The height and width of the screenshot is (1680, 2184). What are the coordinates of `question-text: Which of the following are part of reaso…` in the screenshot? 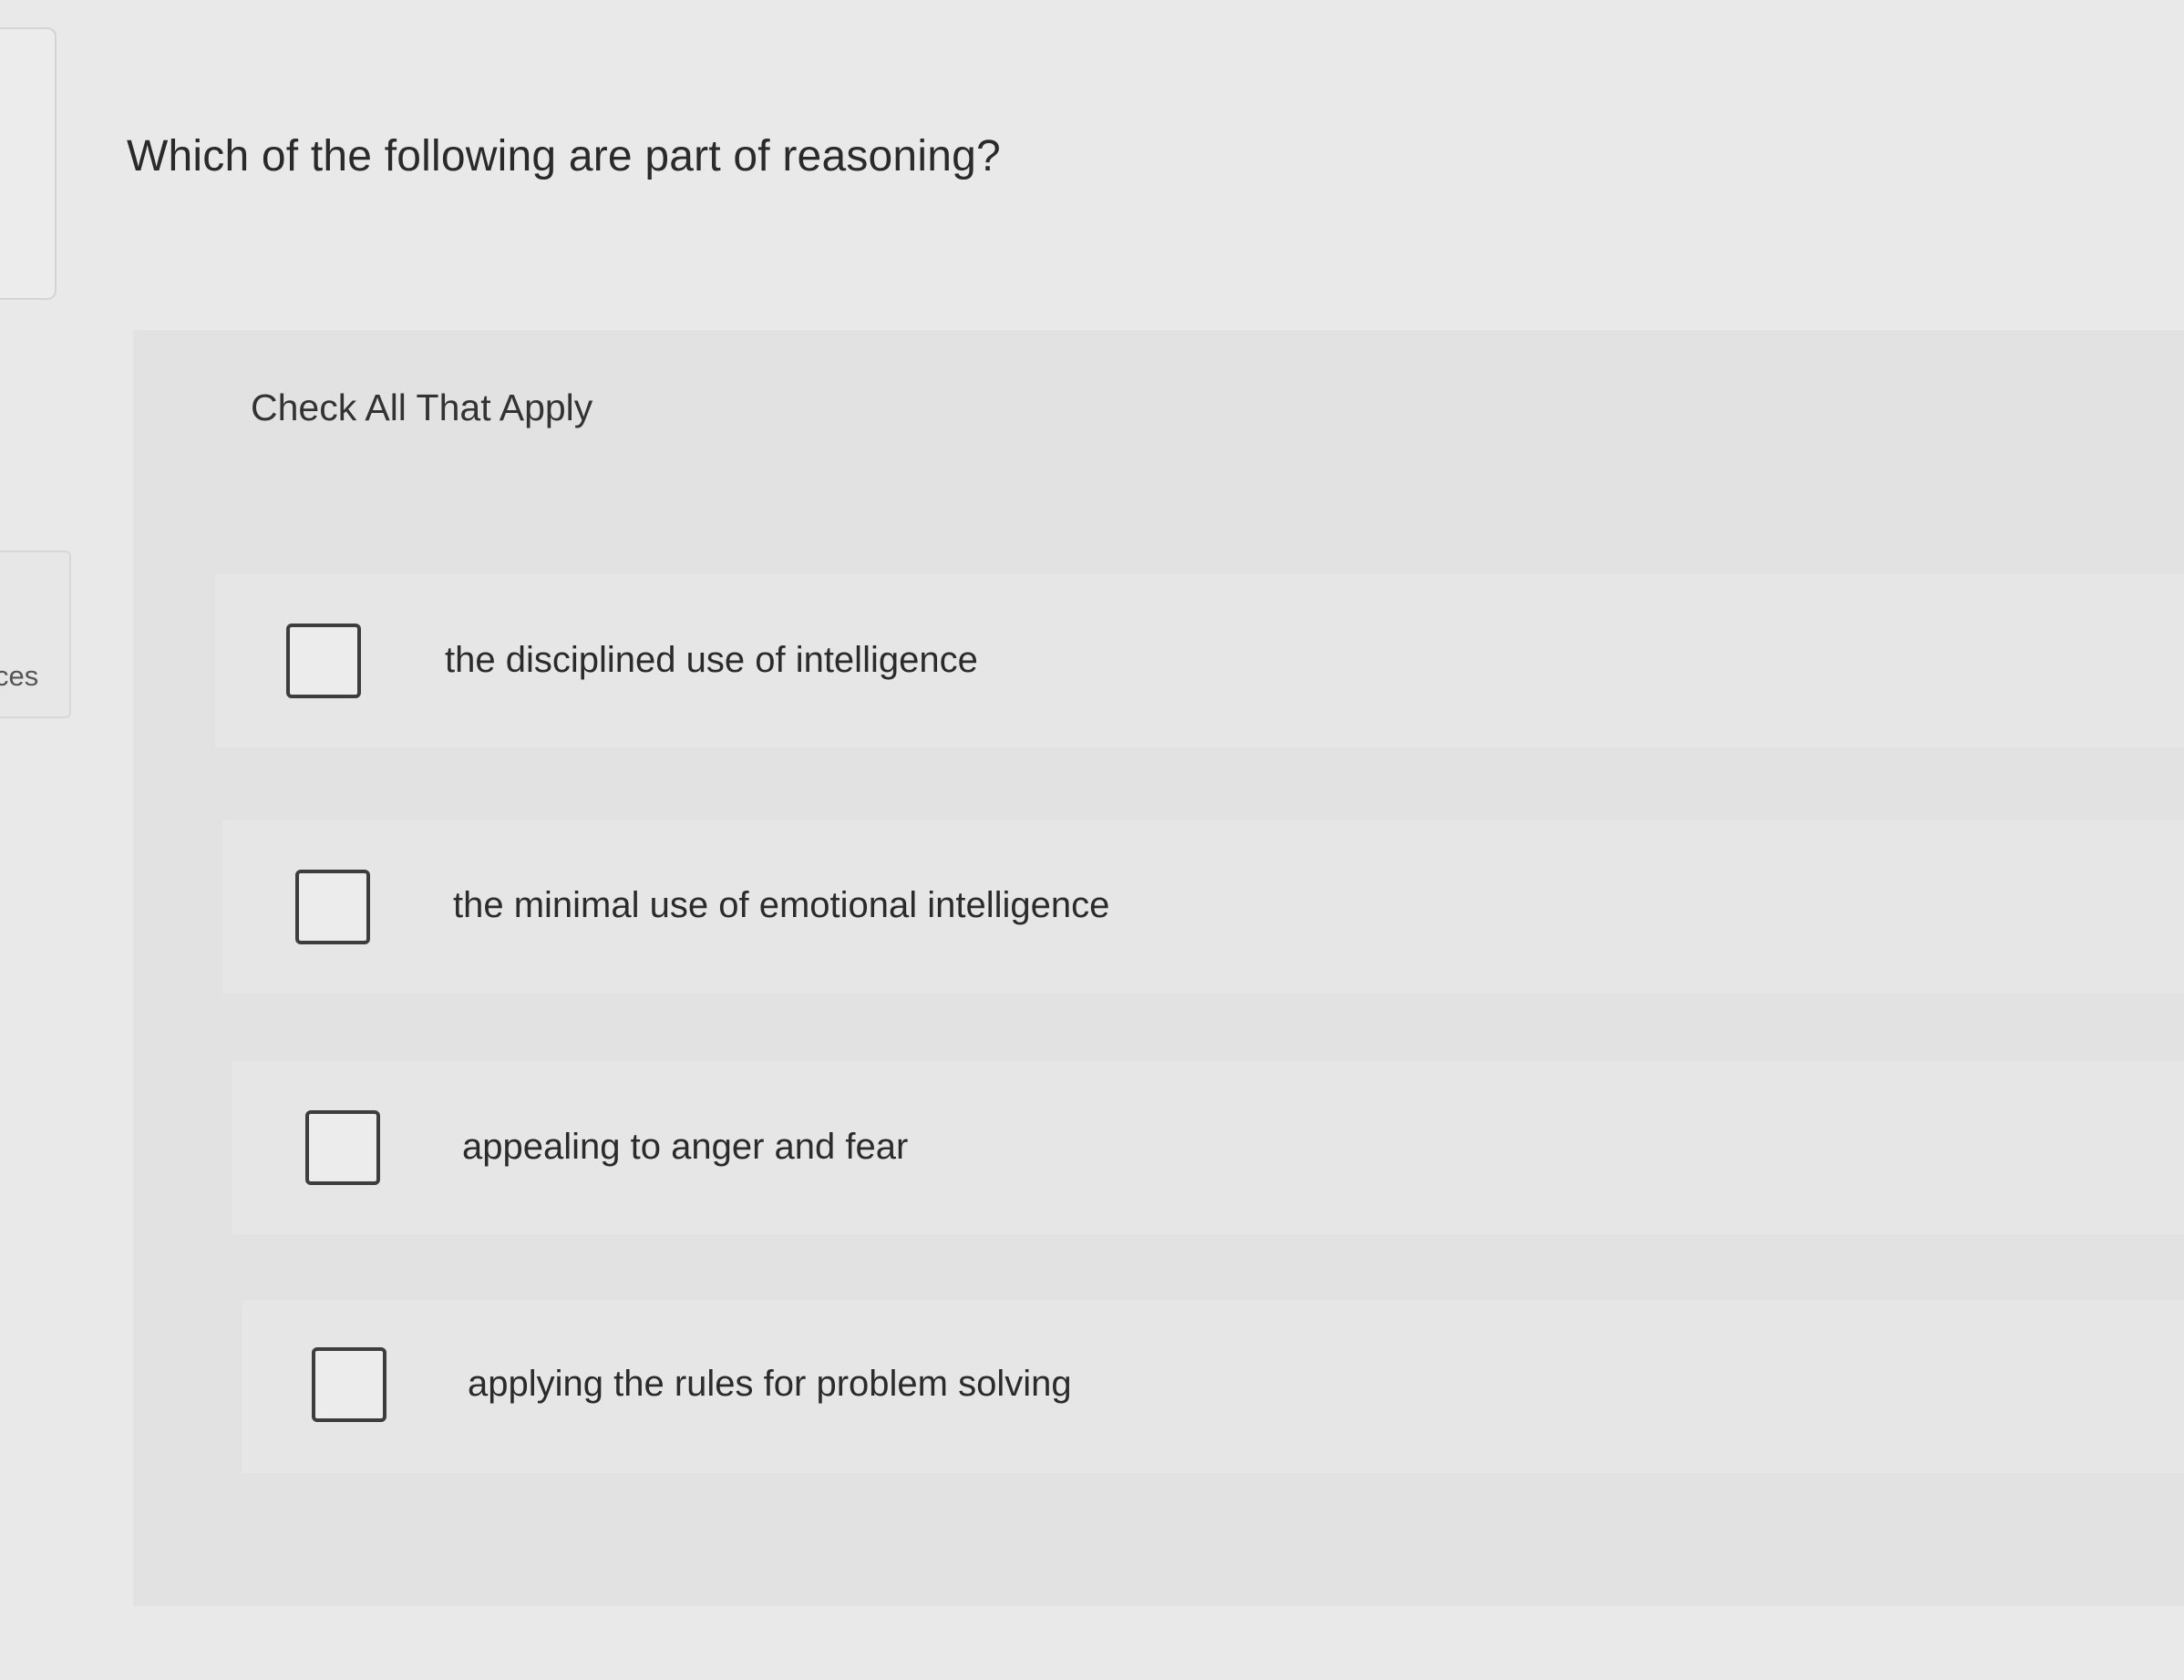 It's located at (564, 156).